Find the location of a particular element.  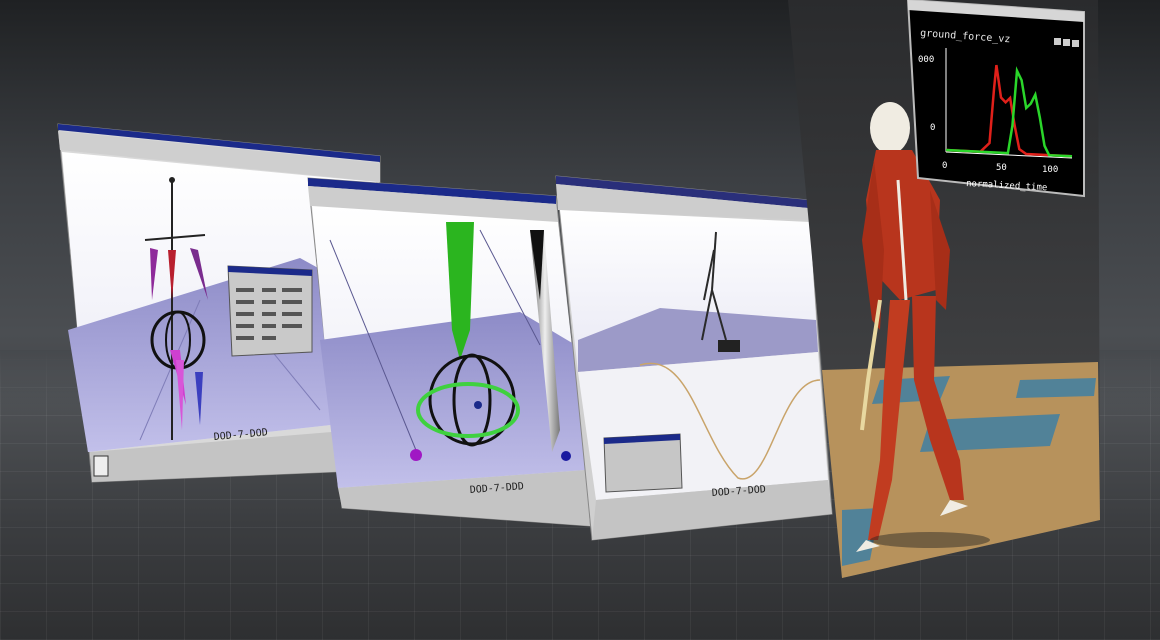

window-joint-manipulator: DOD-7-DDD is located at coordinates (449, 352).